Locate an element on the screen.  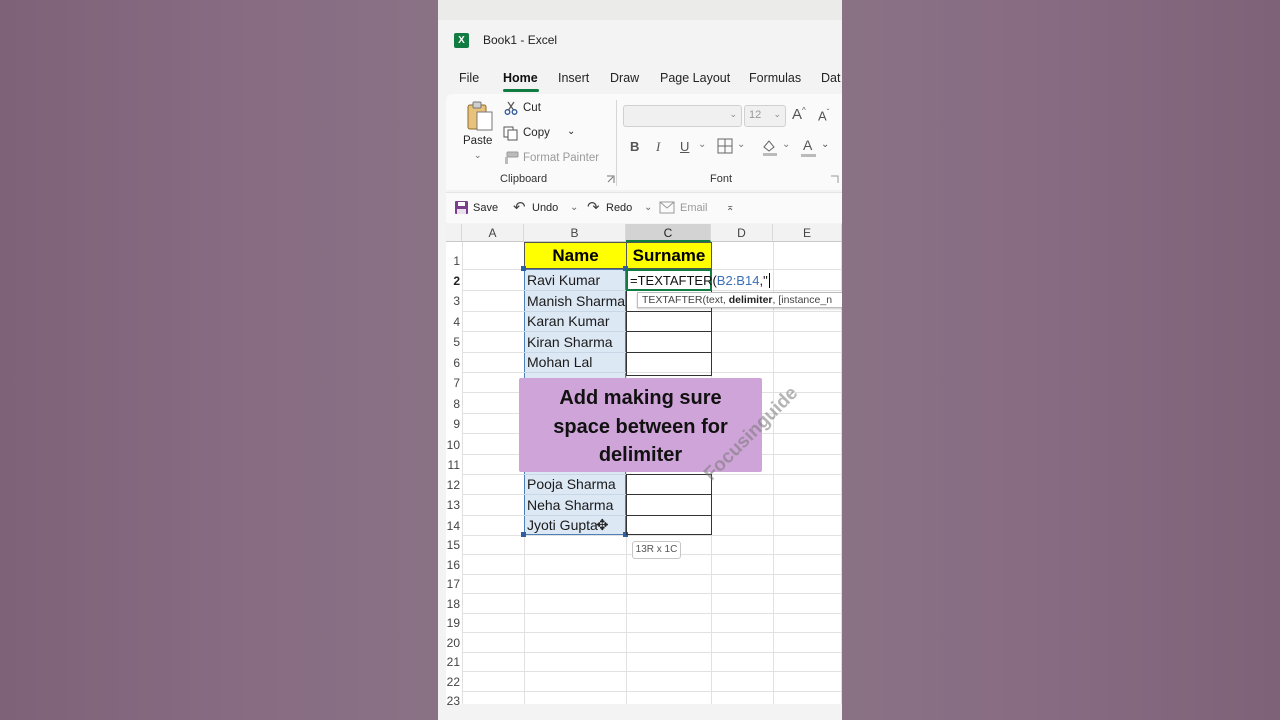
undo-icon: ↶ is located at coordinates (519, 207).